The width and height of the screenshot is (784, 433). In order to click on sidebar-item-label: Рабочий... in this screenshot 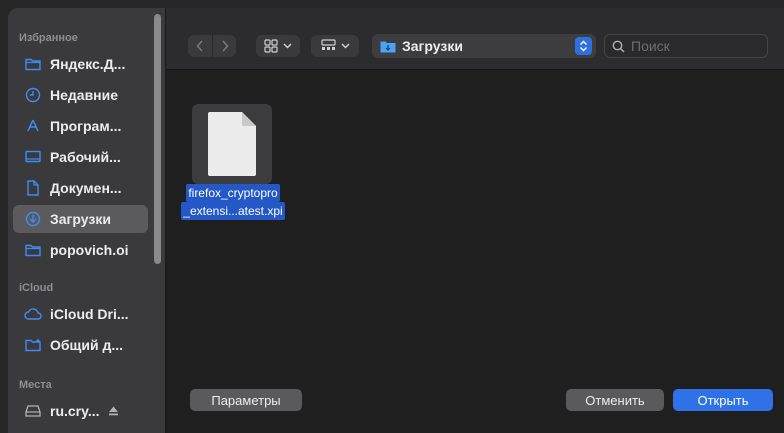, I will do `click(85, 157)`.